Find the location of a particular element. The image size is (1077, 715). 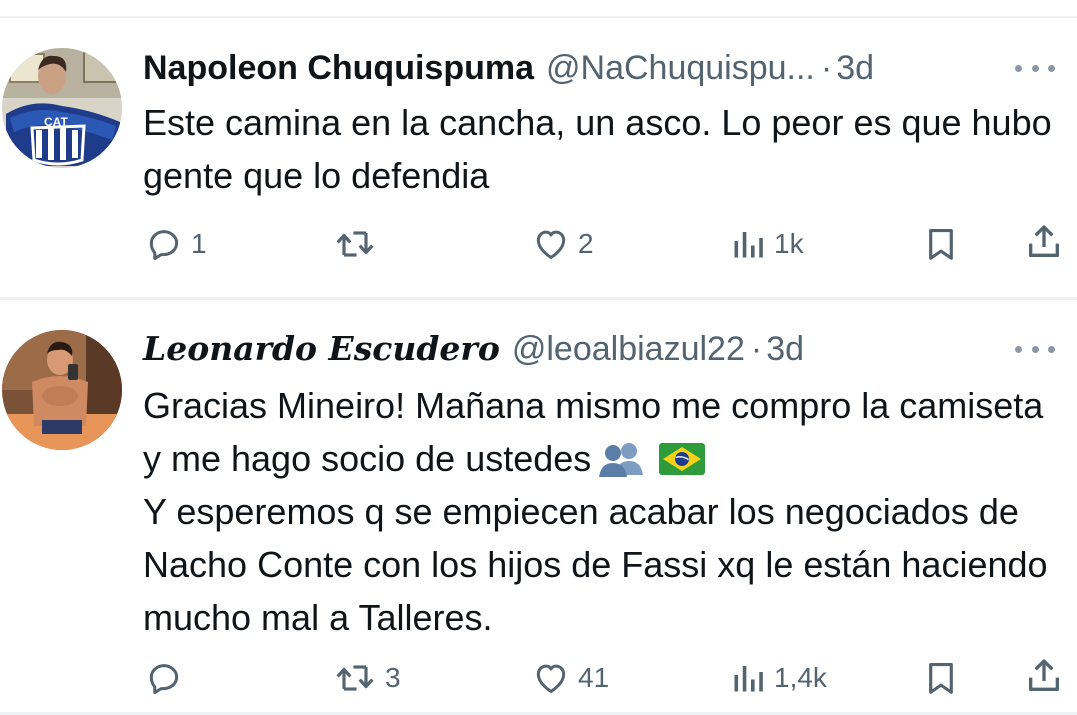

busts-in-silhouette-icon is located at coordinates (621, 460).